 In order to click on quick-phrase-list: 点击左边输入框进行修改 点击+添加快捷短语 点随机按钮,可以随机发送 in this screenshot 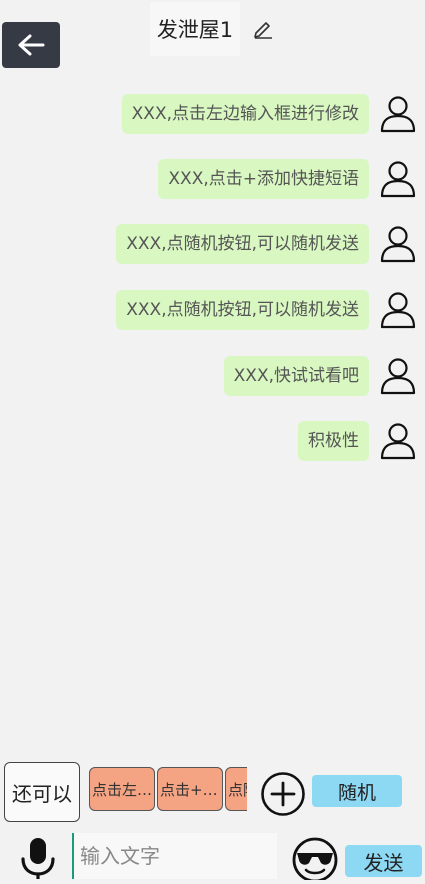, I will do `click(168, 791)`.